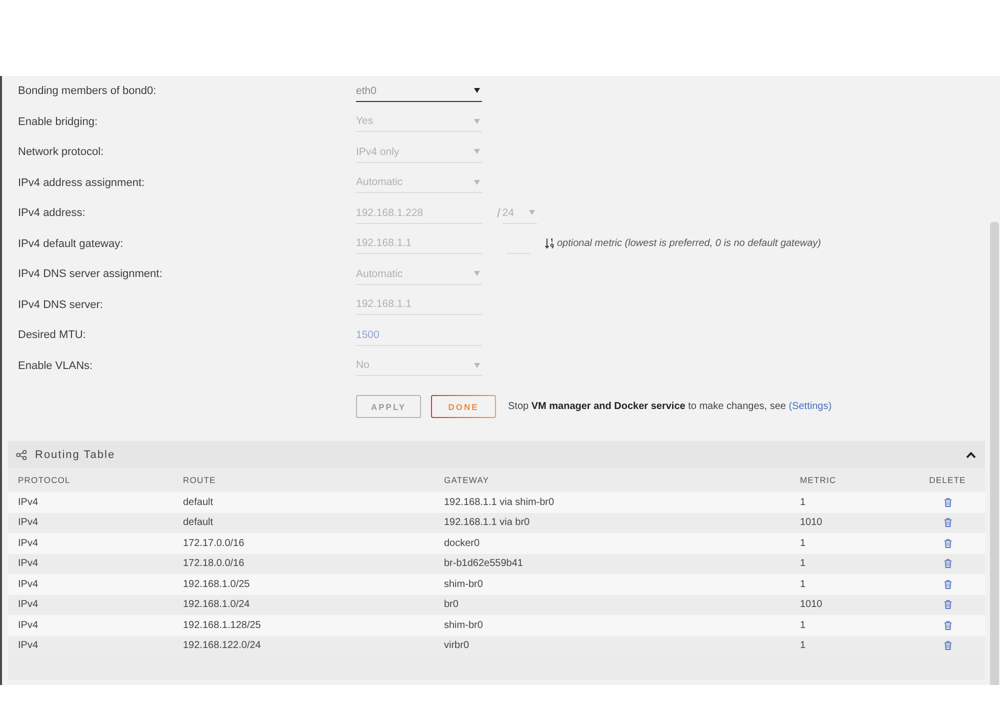 The image size is (1000, 722). I want to click on column-header: PROTOCOL, so click(44, 480).